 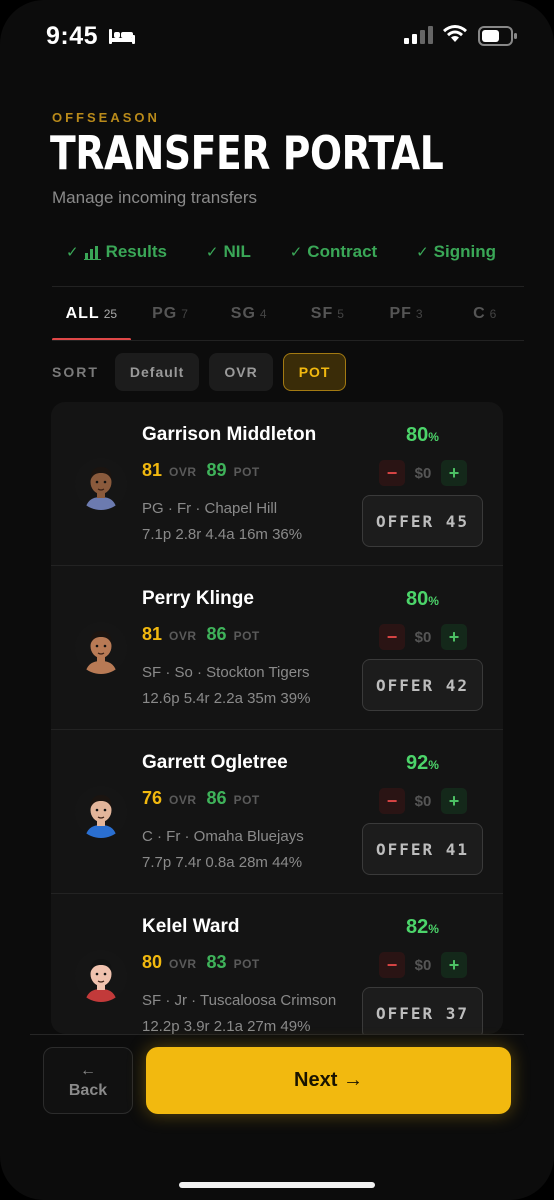 I want to click on step-label: Signing, so click(x=464, y=251).